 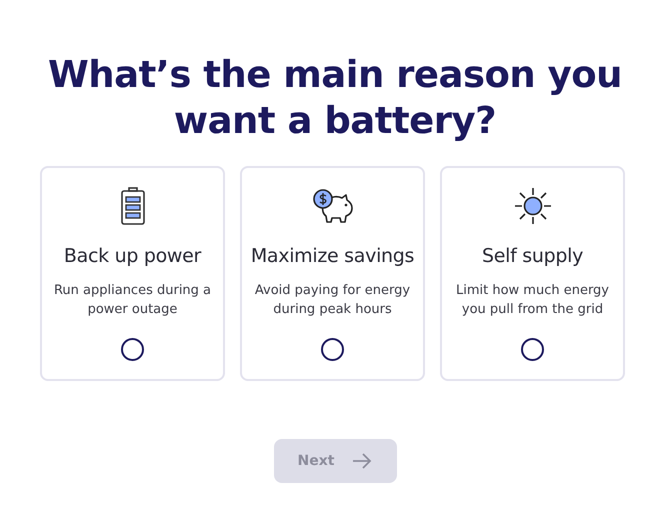 I want to click on sun-icon, so click(x=533, y=206).